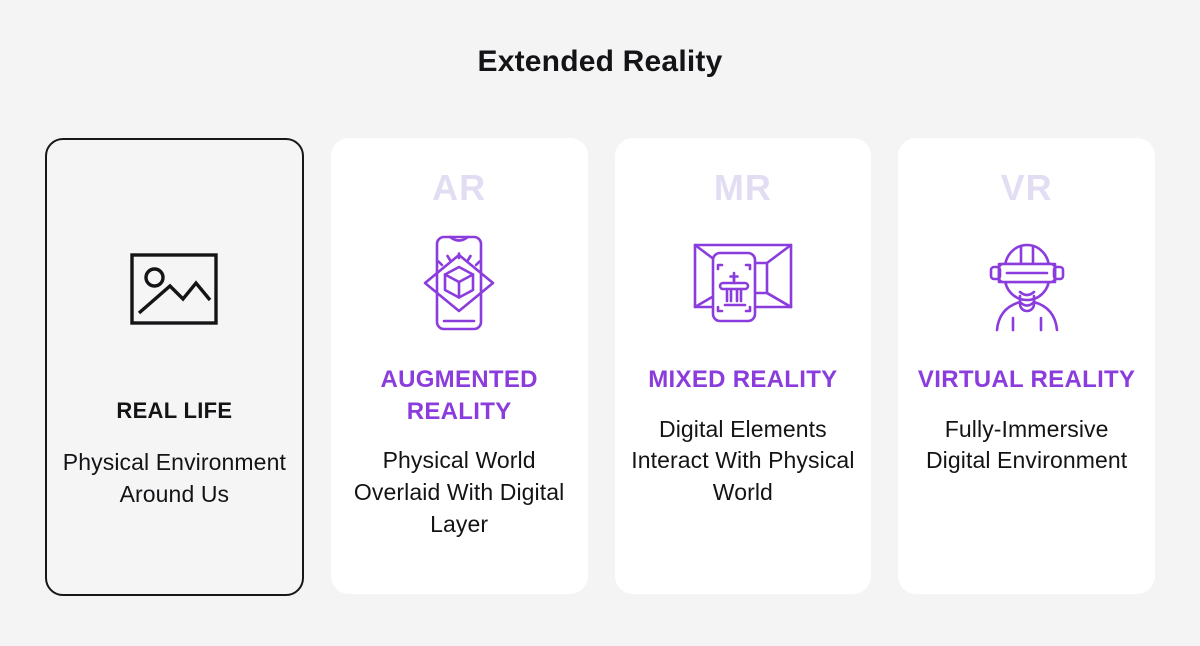 The width and height of the screenshot is (1200, 646). Describe the element at coordinates (742, 187) in the screenshot. I see `card-watermark-mr: MR` at that location.